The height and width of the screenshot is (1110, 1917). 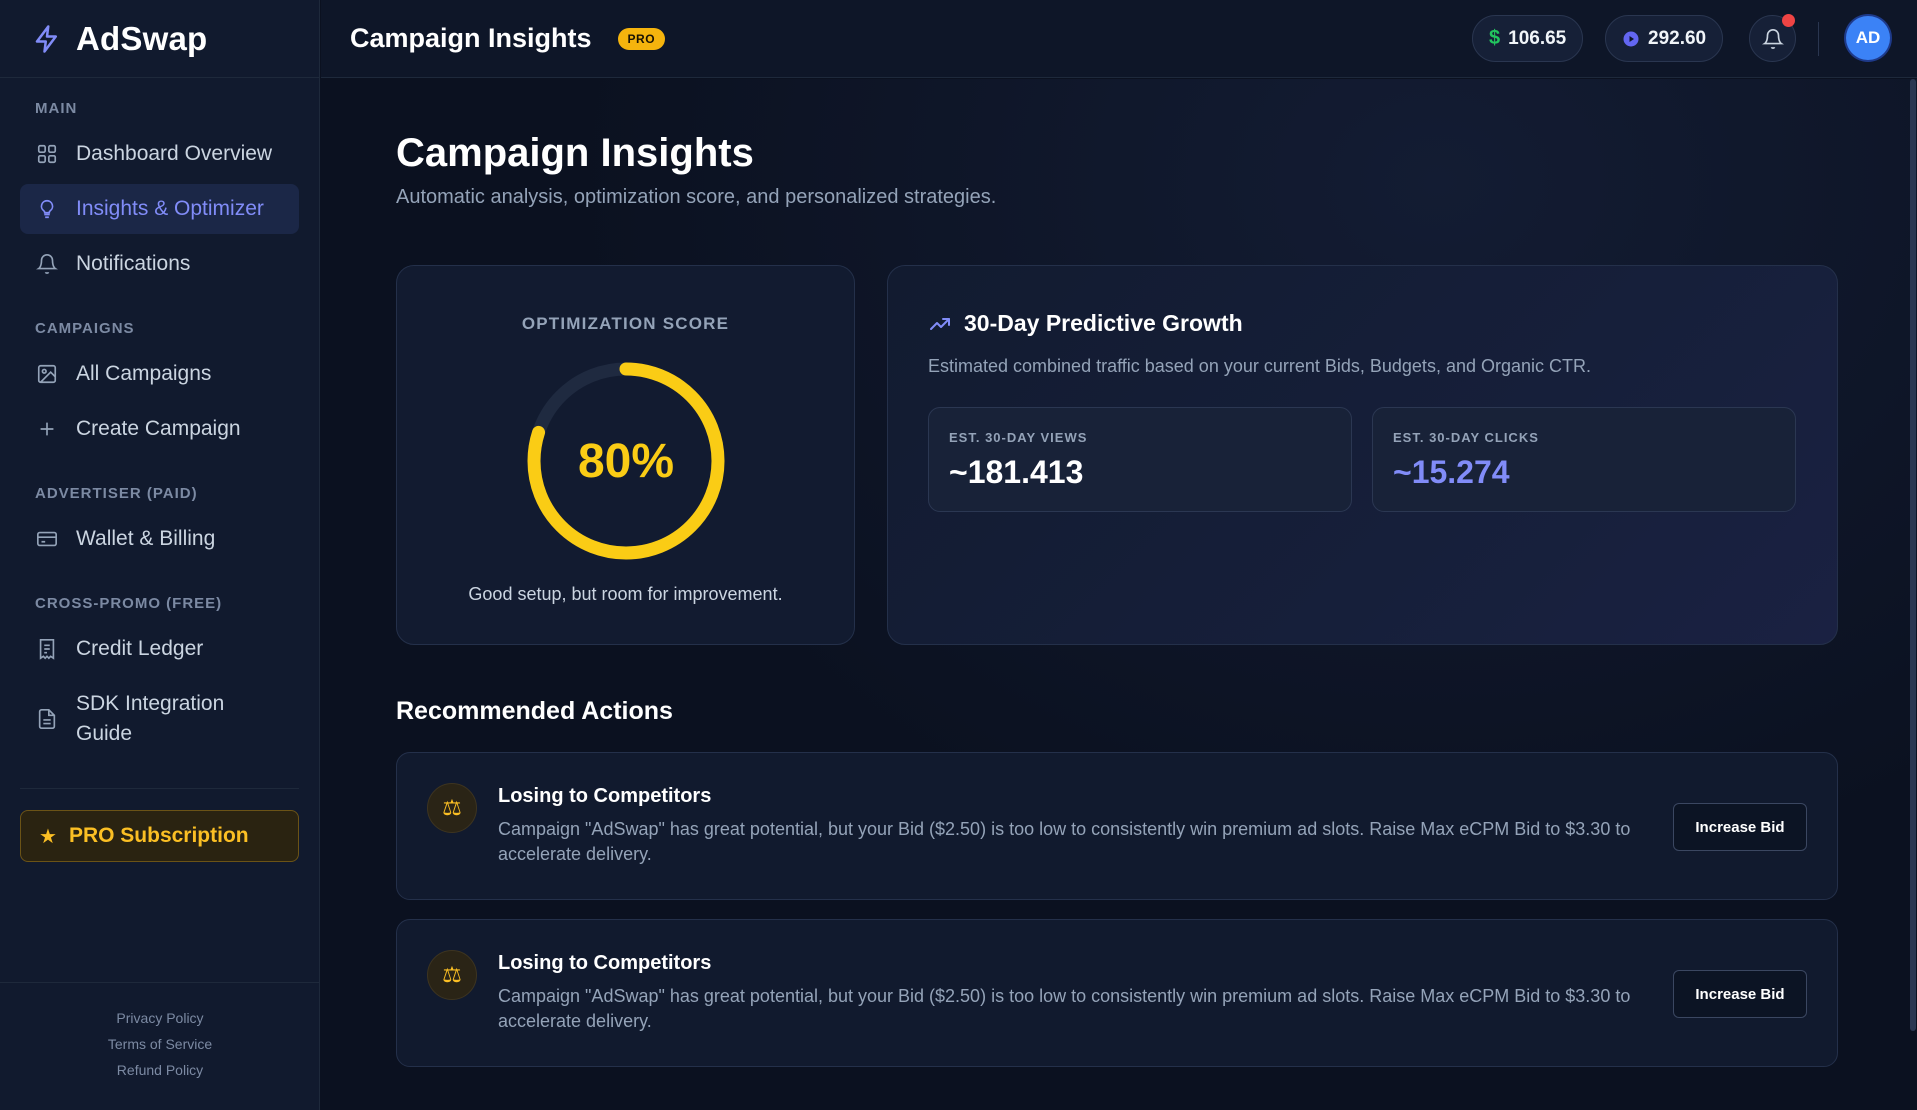 I want to click on lightning-icon, so click(x=46, y=38).